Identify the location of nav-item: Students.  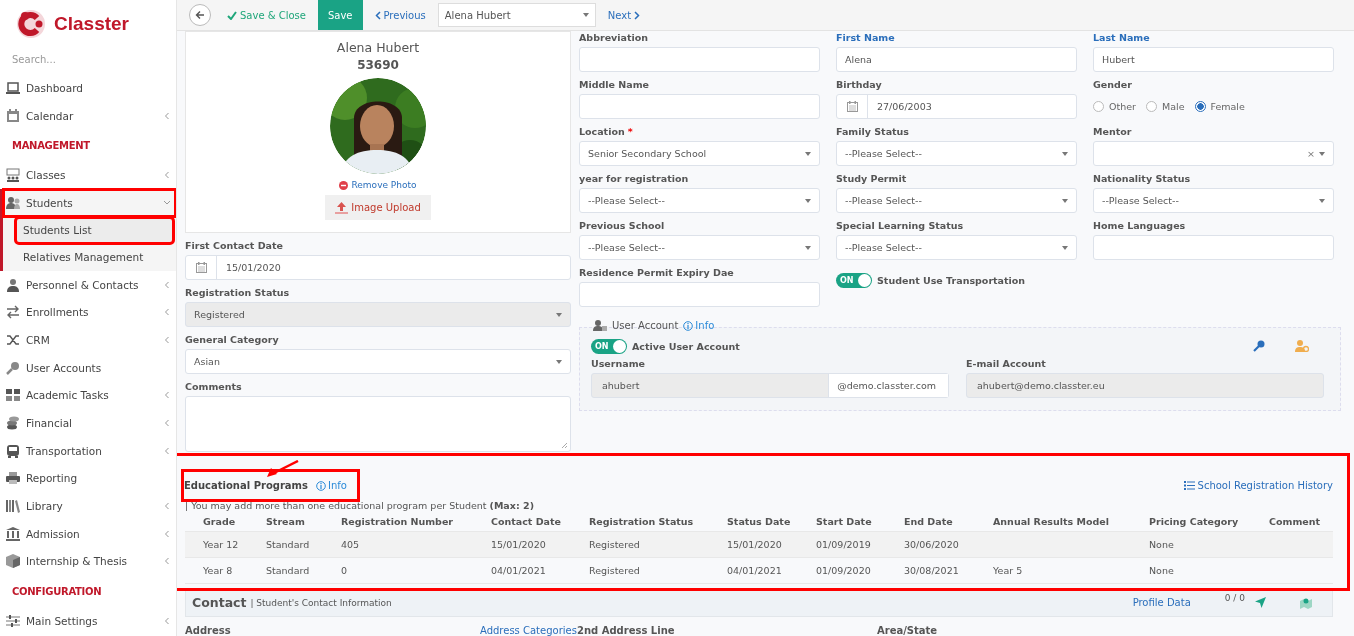
(89, 203).